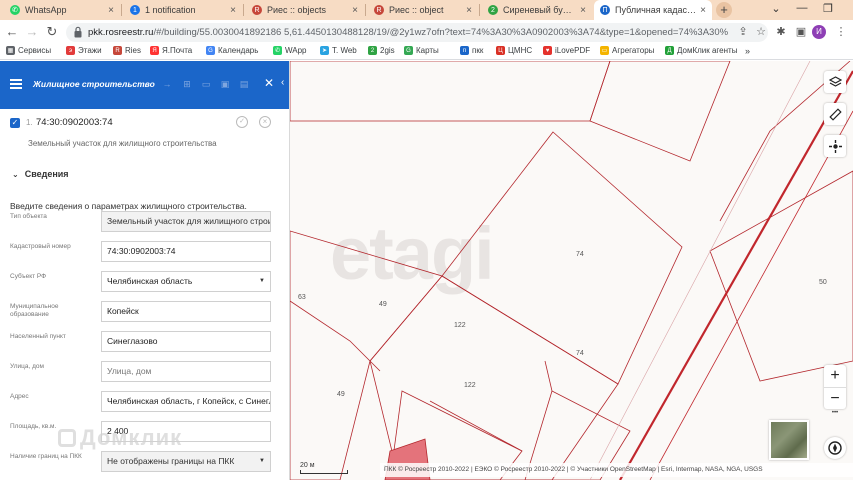 The width and height of the screenshot is (853, 480). I want to click on basemap-switcher, so click(789, 440).